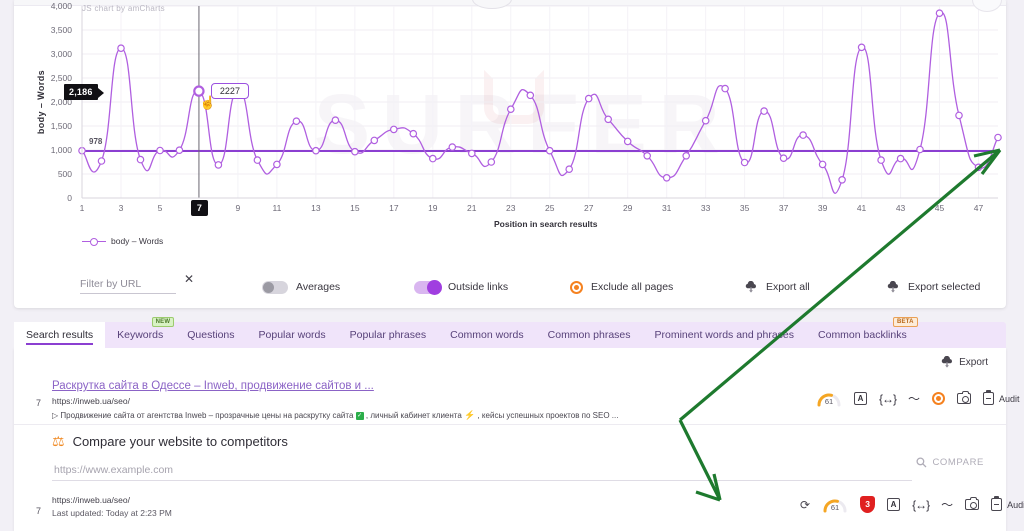 Image resolution: width=1024 pixels, height=531 pixels. What do you see at coordinates (939, 398) in the screenshot?
I see `eye-icon` at bounding box center [939, 398].